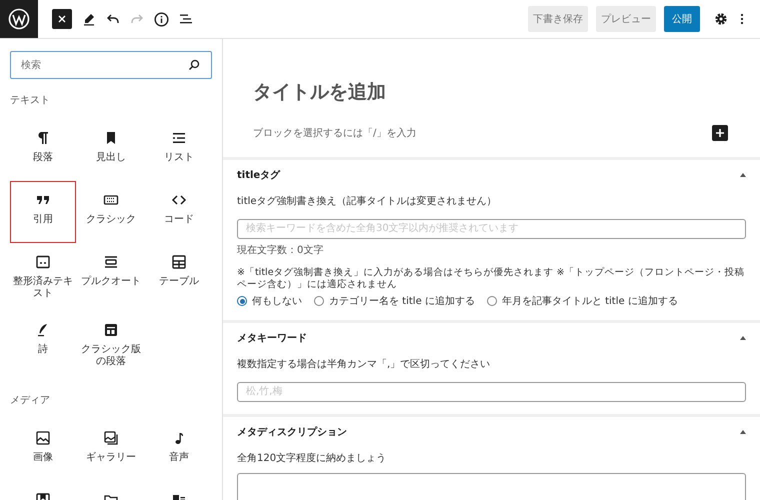 This screenshot has height=500, width=760. Describe the element at coordinates (394, 301) in the screenshot. I see `radio-option: カテゴリー名を title に追加する` at that location.